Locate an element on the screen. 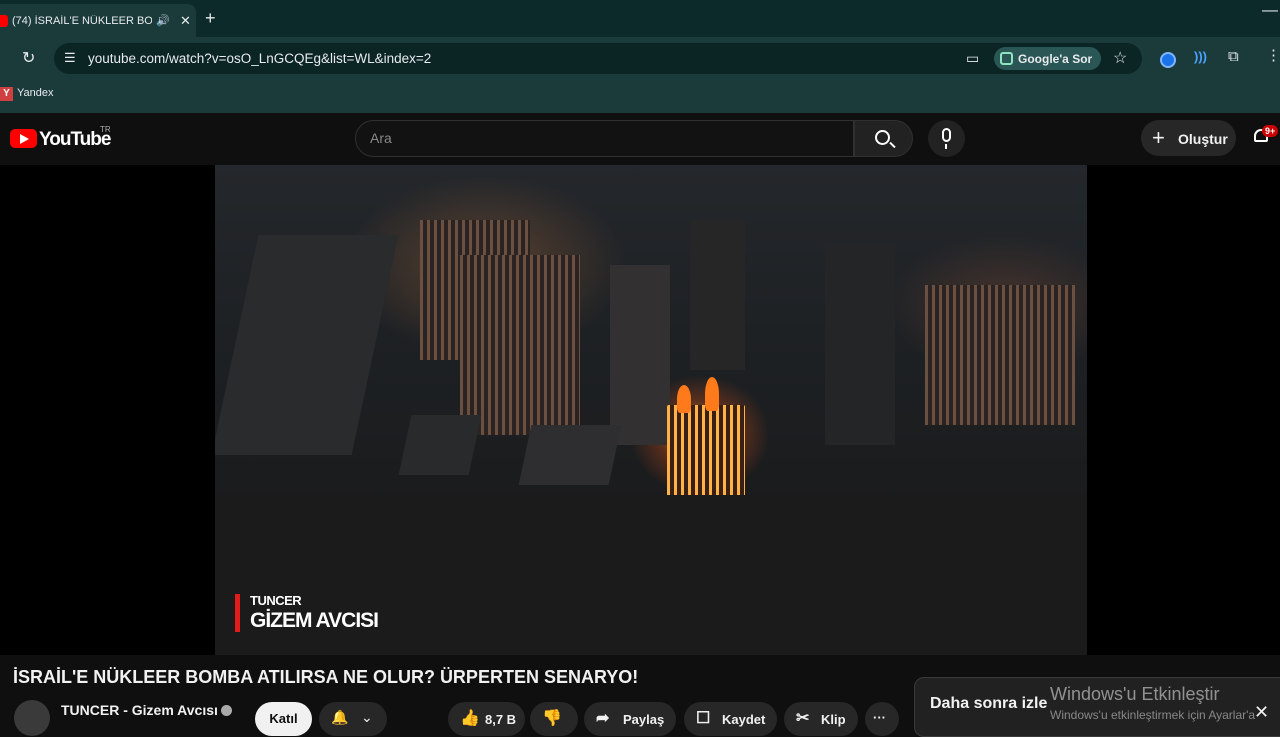 The width and height of the screenshot is (1280, 737). share-icon: ➦ is located at coordinates (603, 718).